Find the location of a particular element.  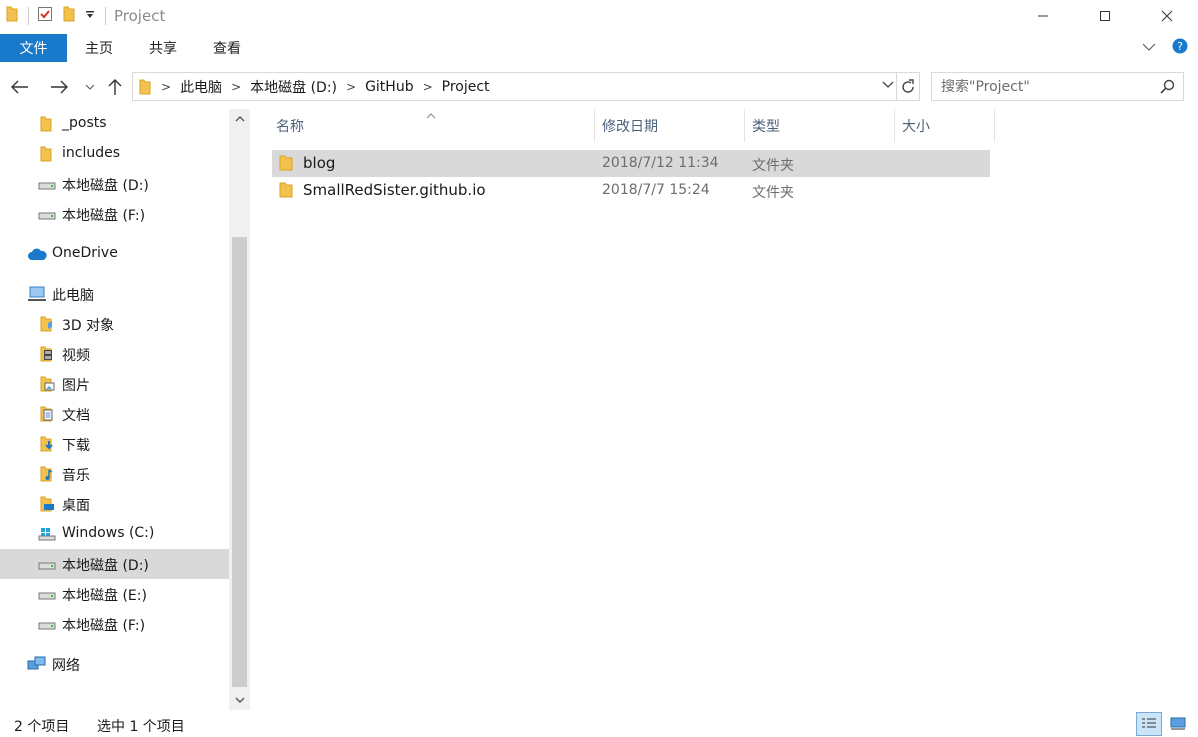

sidebar-item-drive-d: 本地磁盘 (D:) is located at coordinates (114, 564).